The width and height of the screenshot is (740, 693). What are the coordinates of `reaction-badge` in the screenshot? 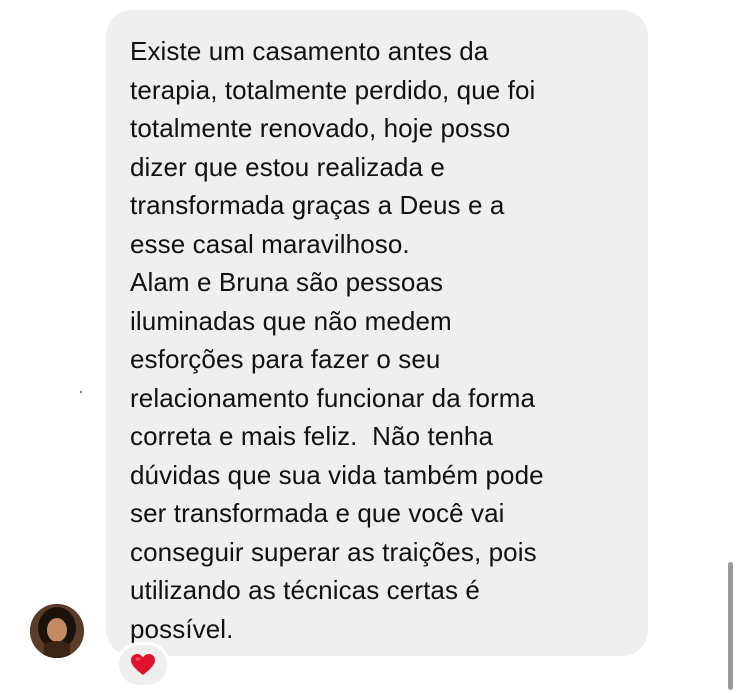 It's located at (143, 665).